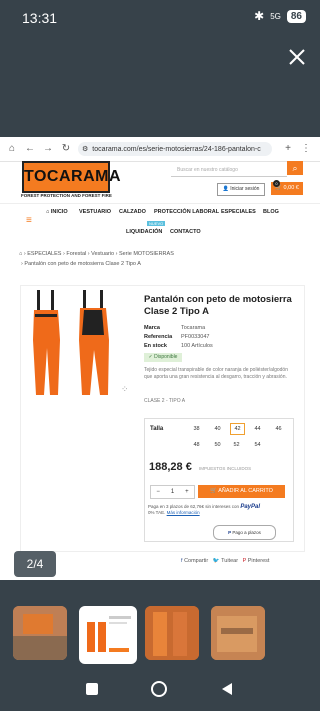 This screenshot has height=711, width=320. What do you see at coordinates (225, 468) in the screenshot?
I see `tax-note: IMPUESTOS INCLUIDOS` at bounding box center [225, 468].